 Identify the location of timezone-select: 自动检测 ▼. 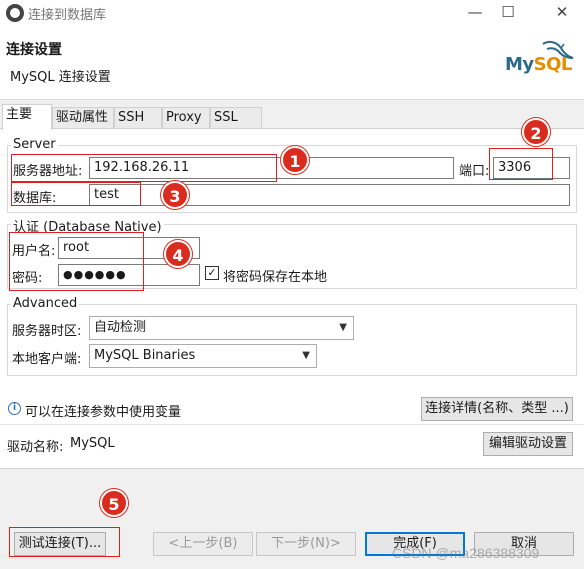
(221, 328).